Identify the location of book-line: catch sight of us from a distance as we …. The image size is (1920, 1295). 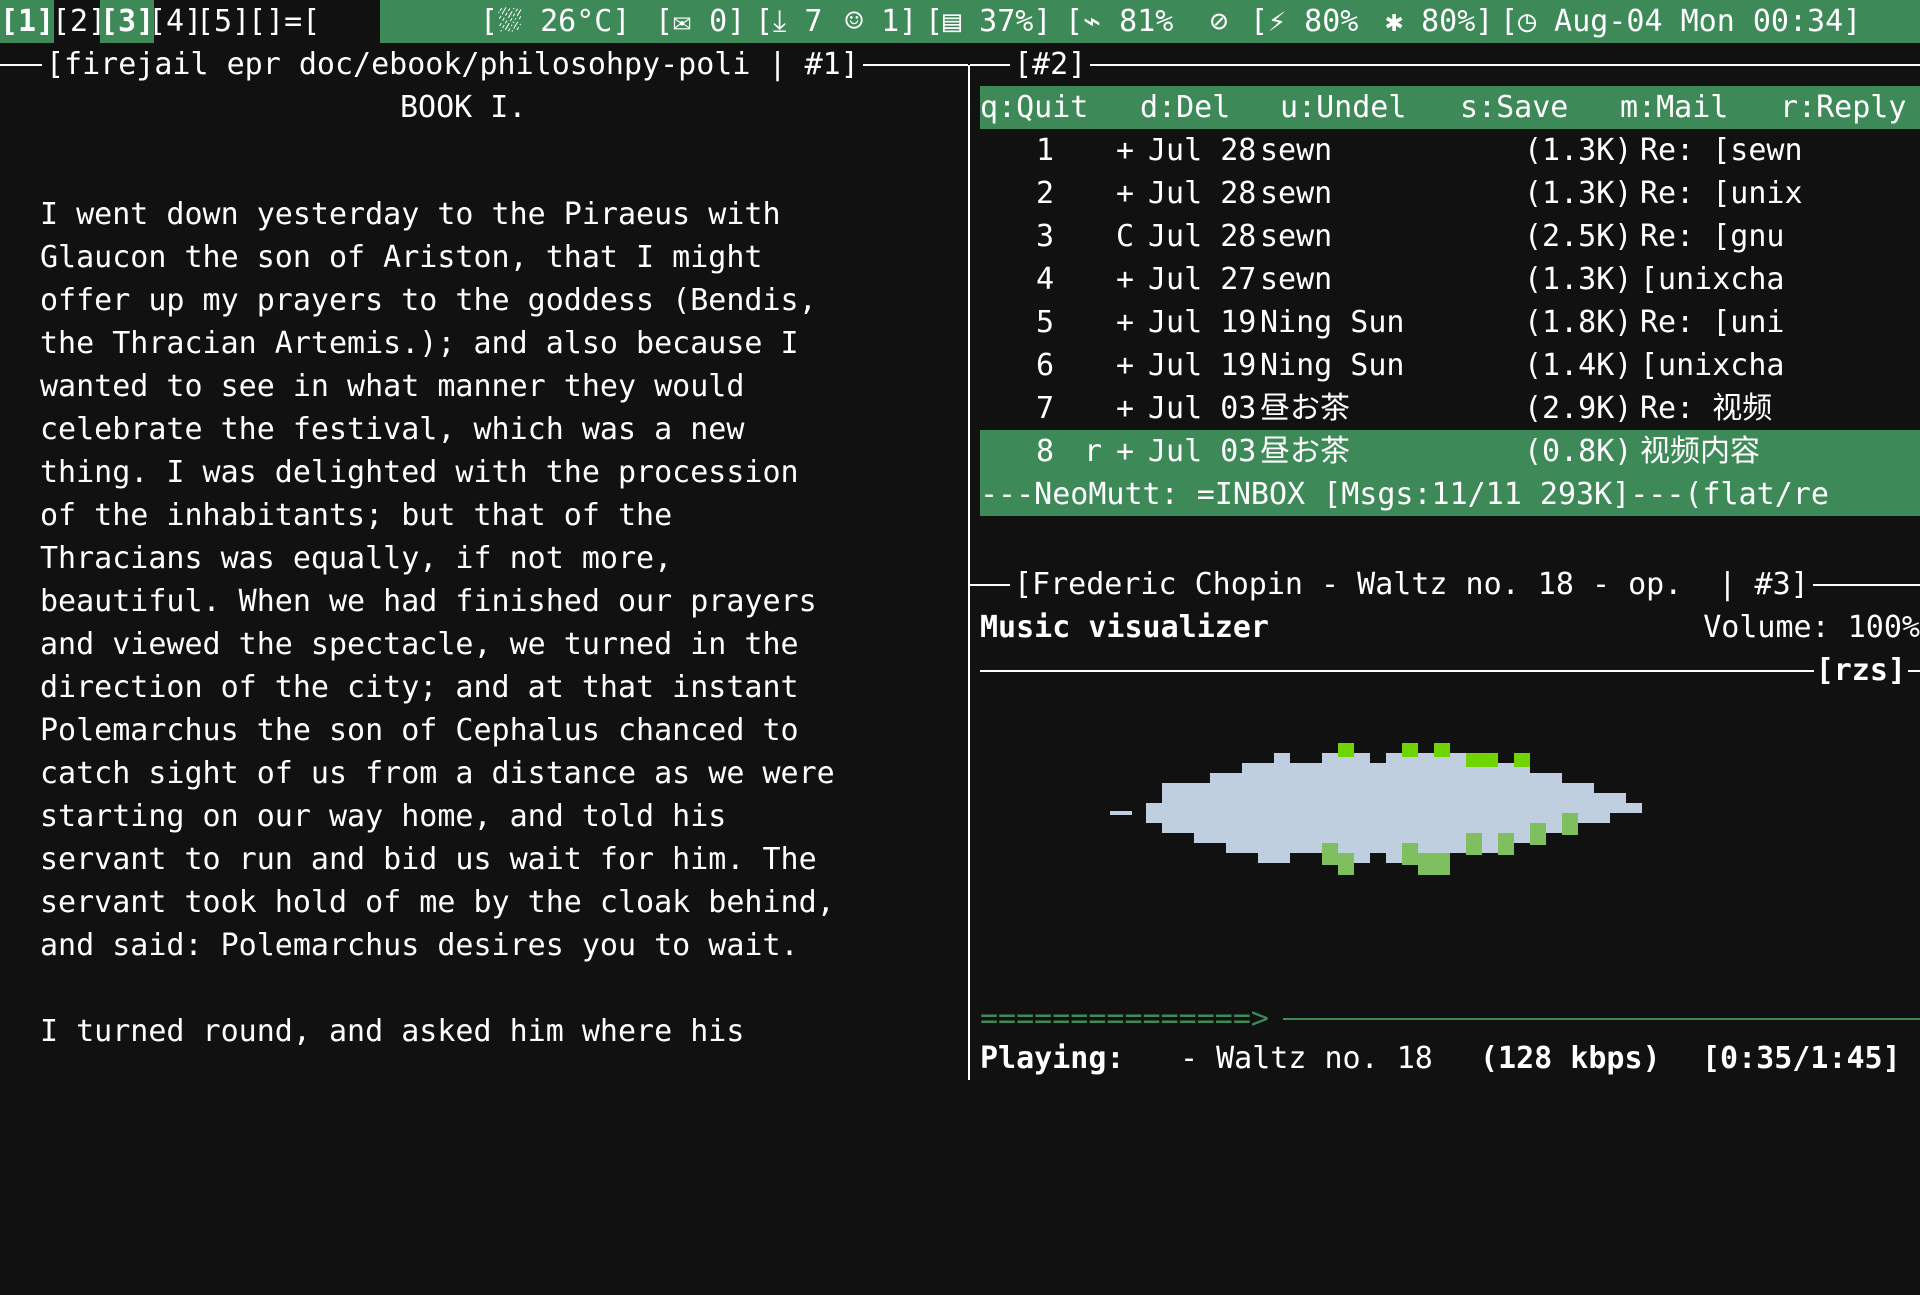
(437, 773).